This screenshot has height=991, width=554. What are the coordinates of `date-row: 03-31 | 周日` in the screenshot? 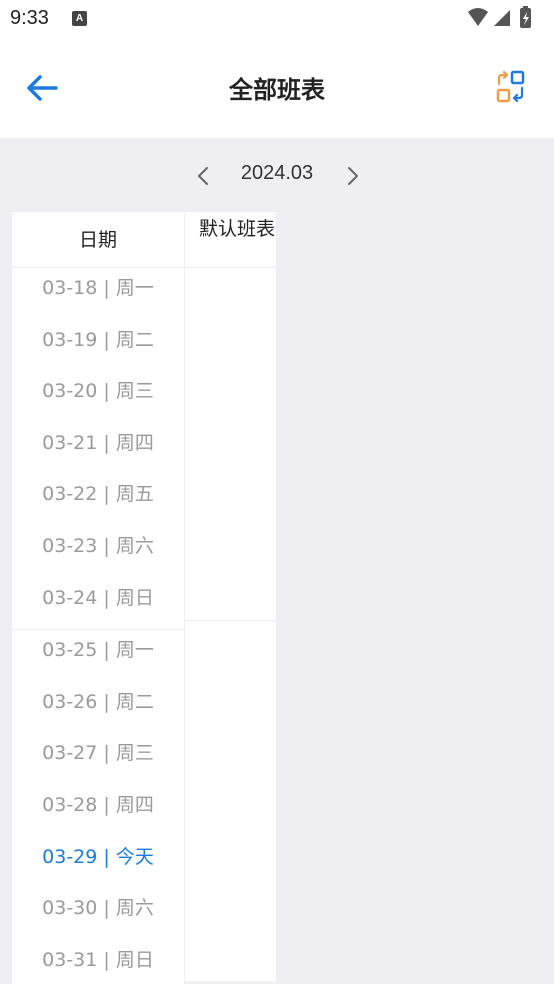 It's located at (98, 965).